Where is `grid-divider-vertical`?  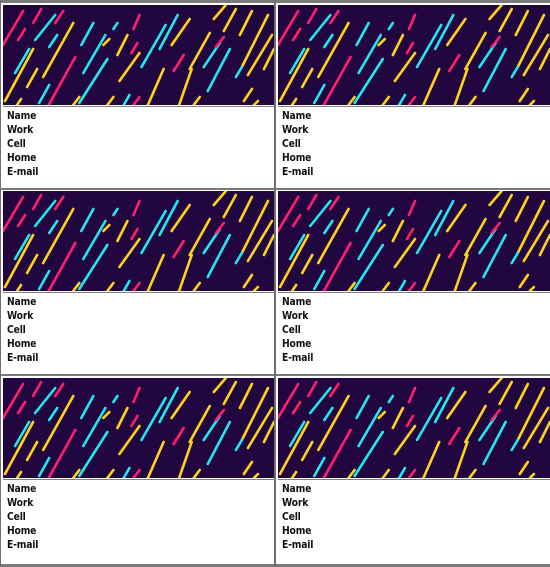 grid-divider-vertical is located at coordinates (0, 283).